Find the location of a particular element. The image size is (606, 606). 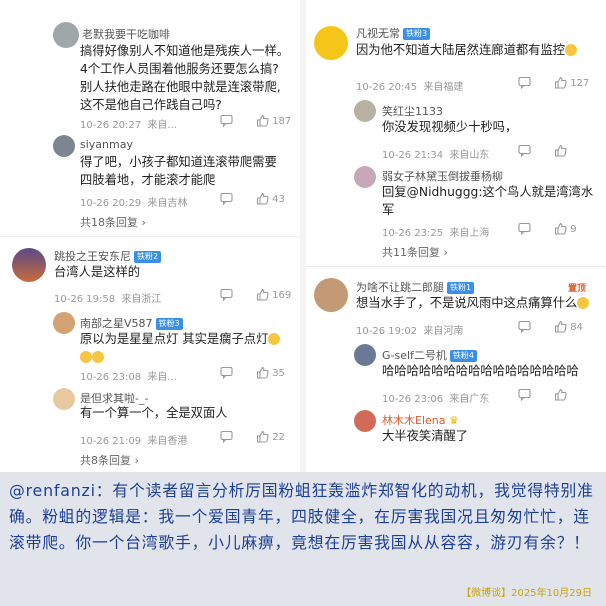

comment-text: 大半夜笑清醒了 is located at coordinates (425, 436).